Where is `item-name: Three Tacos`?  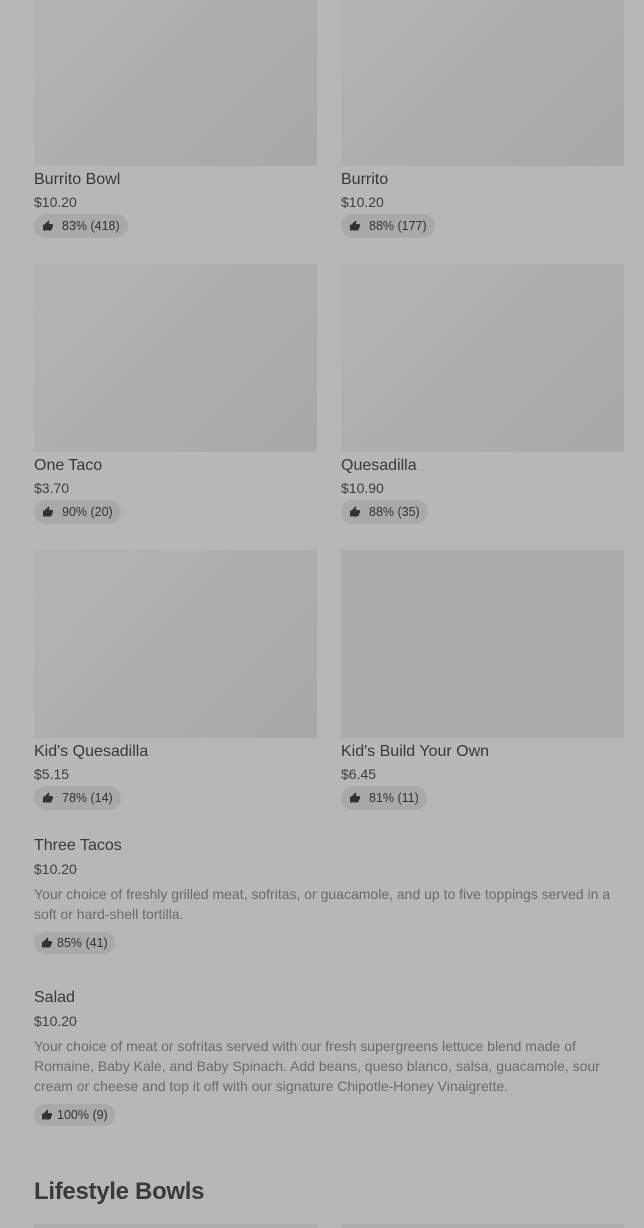 item-name: Three Tacos is located at coordinates (78, 845).